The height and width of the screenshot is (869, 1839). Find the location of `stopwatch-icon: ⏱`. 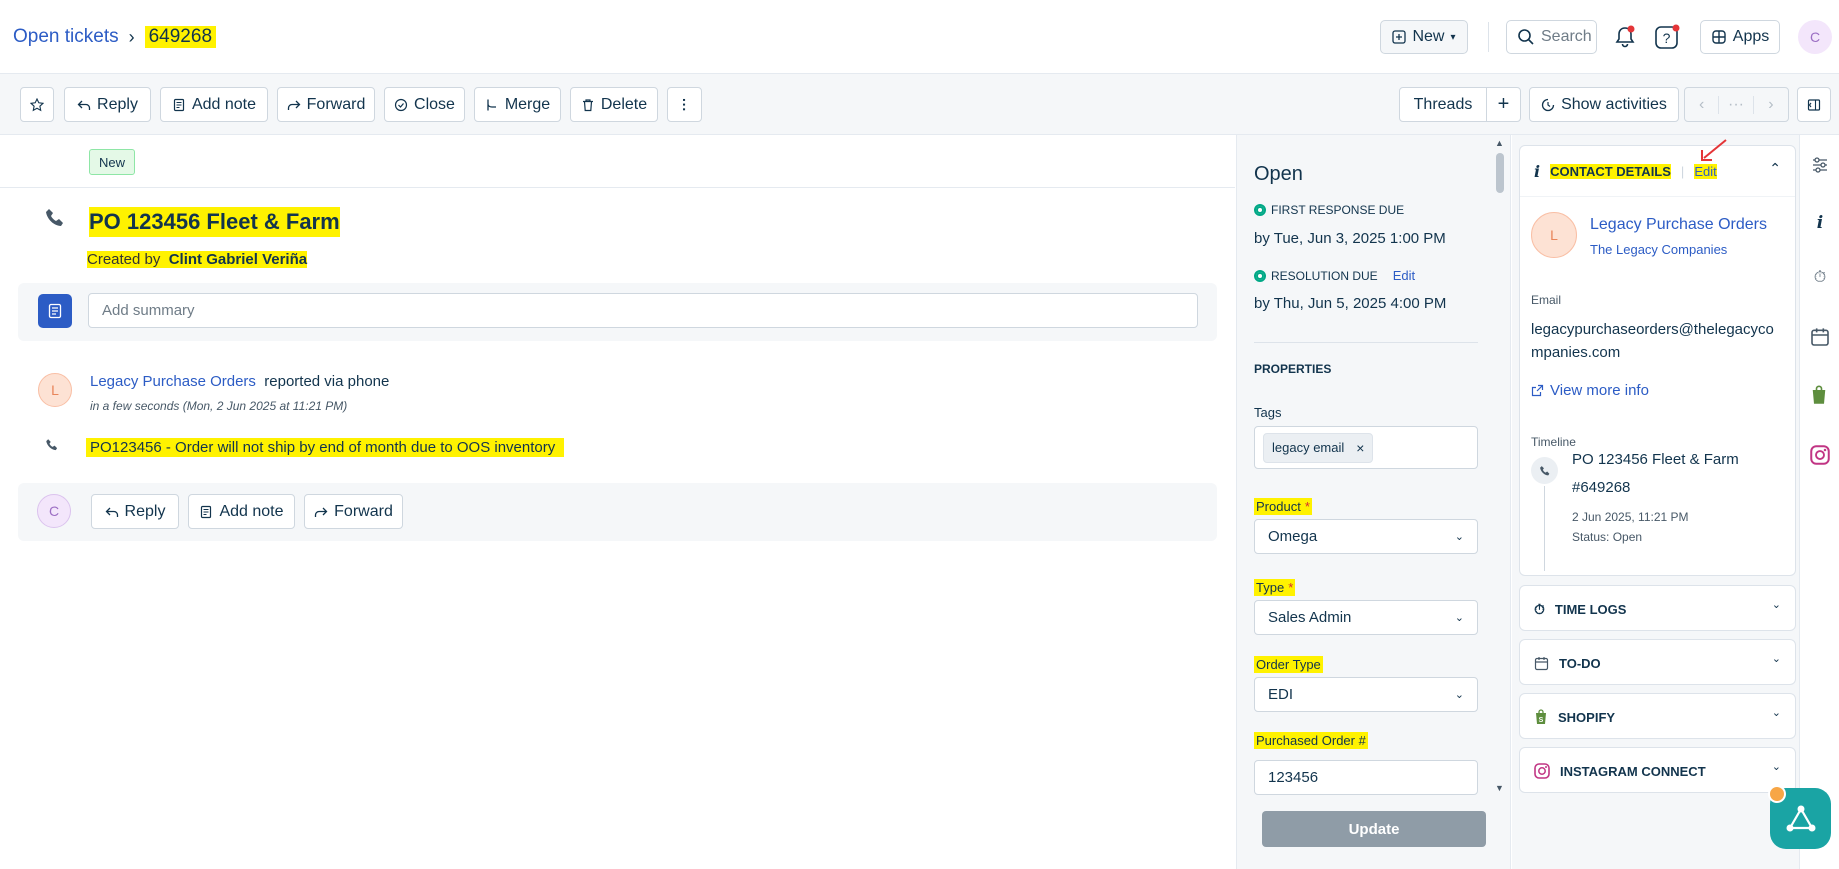

stopwatch-icon: ⏱ is located at coordinates (1820, 279).